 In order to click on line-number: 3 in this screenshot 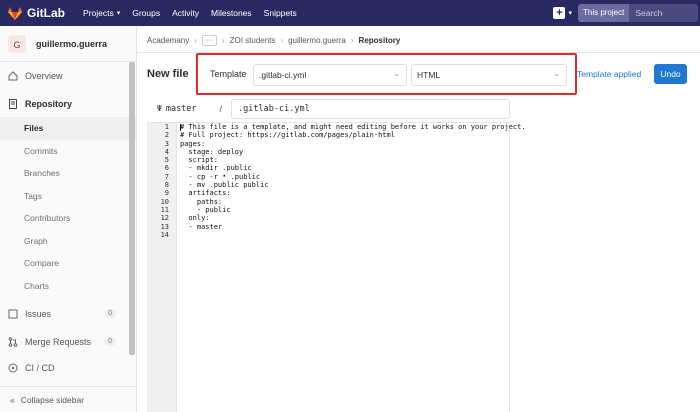, I will do `click(166, 143)`.